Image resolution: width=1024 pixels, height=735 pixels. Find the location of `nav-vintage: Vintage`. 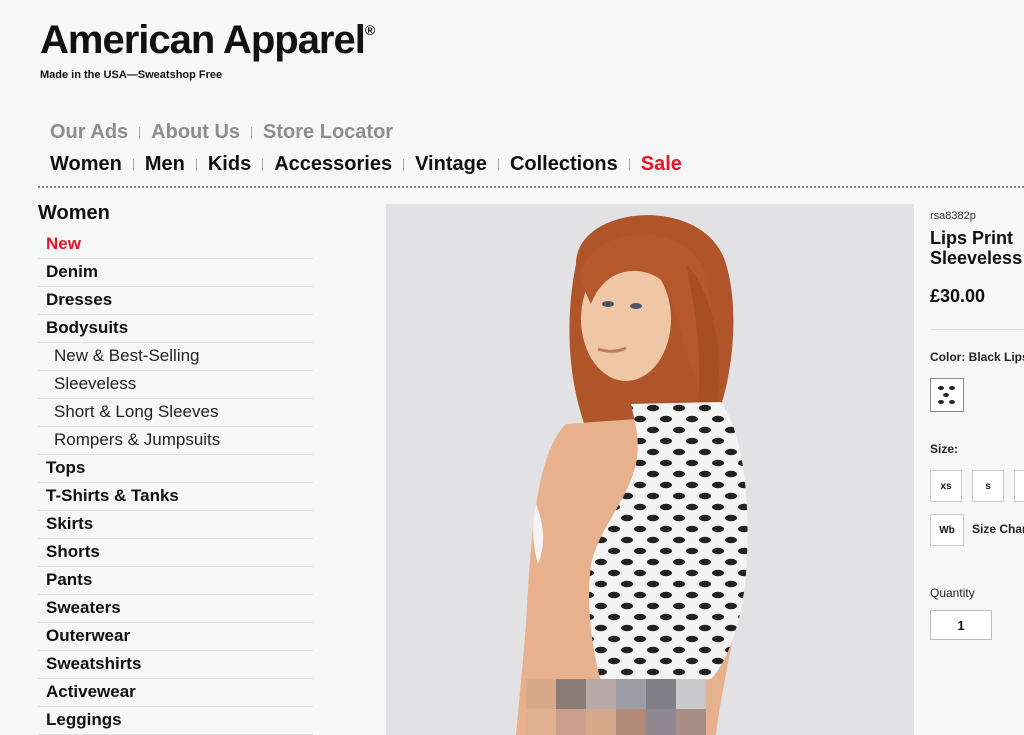

nav-vintage: Vintage is located at coordinates (451, 164).